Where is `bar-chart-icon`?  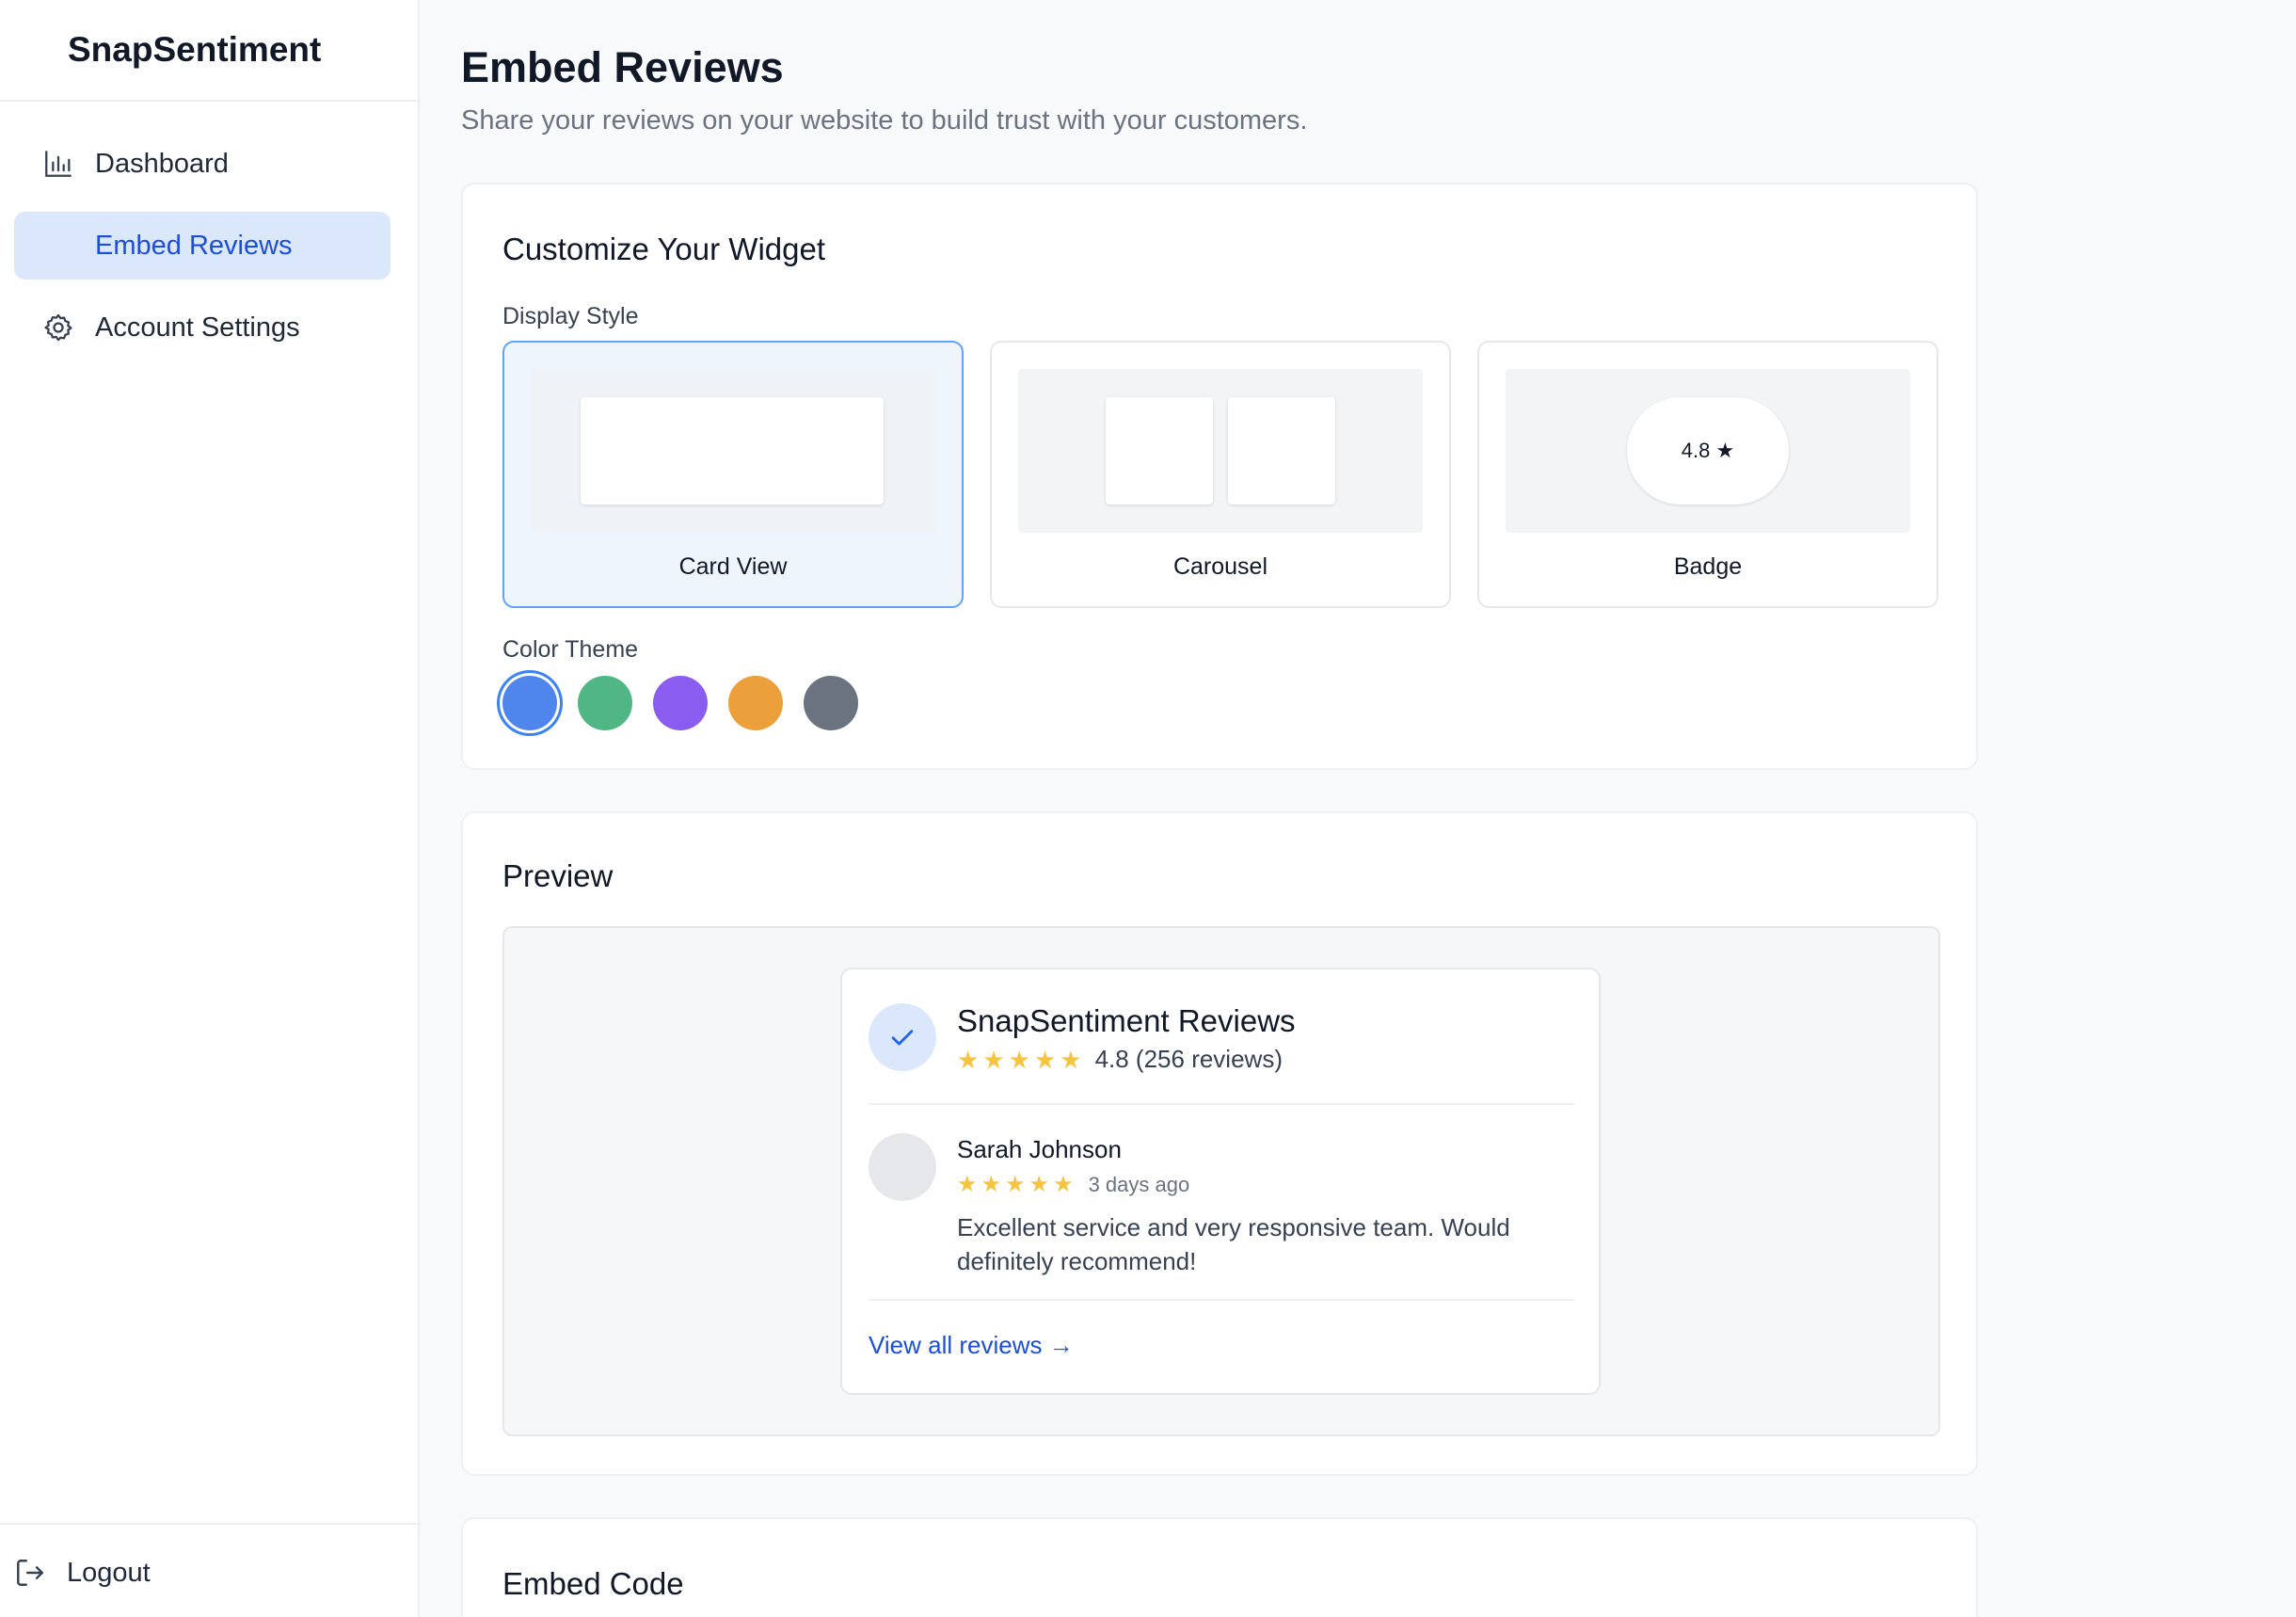
bar-chart-icon is located at coordinates (58, 164).